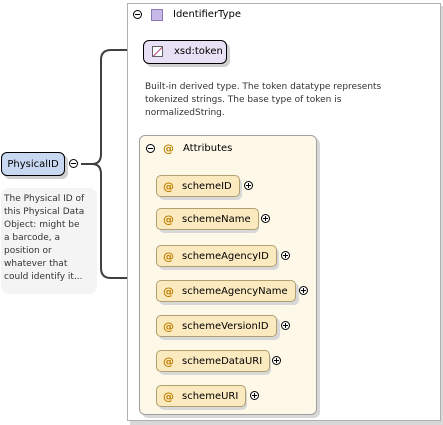  Describe the element at coordinates (198, 51) in the screenshot. I see `base-type-label: xsd:token` at that location.